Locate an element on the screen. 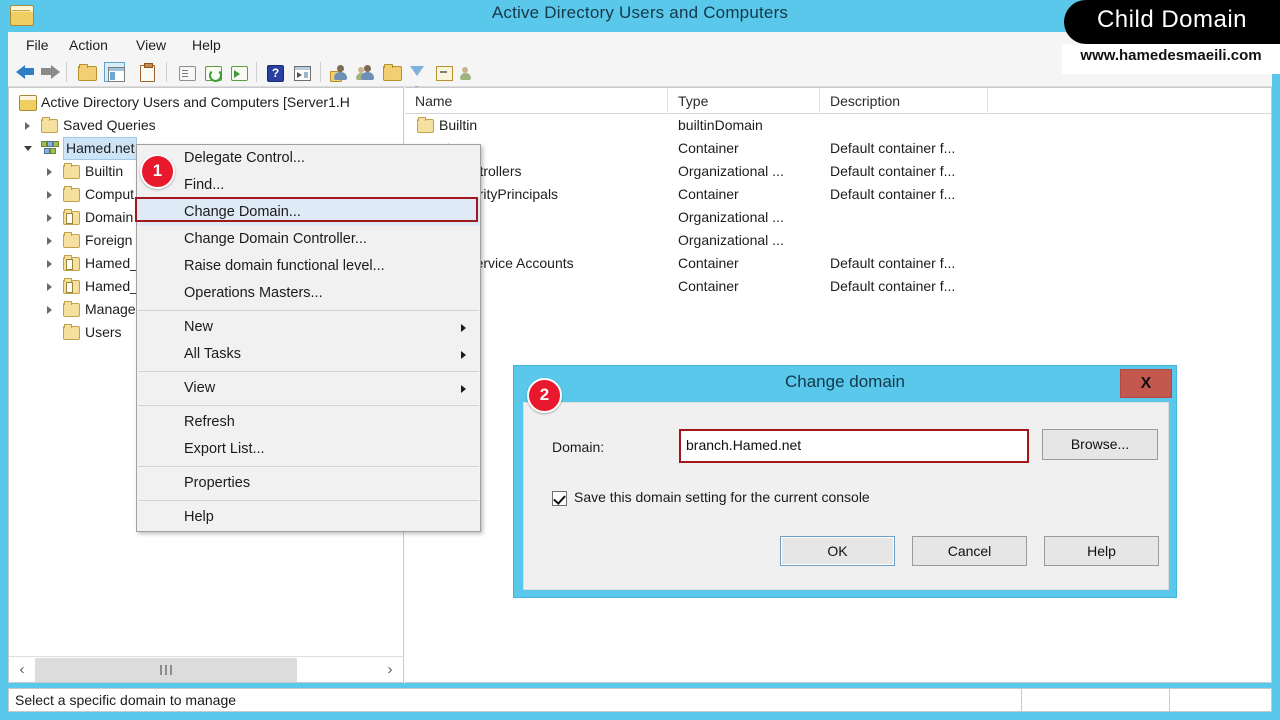 This screenshot has width=1280, height=720. export-list-icon is located at coordinates (238, 72).